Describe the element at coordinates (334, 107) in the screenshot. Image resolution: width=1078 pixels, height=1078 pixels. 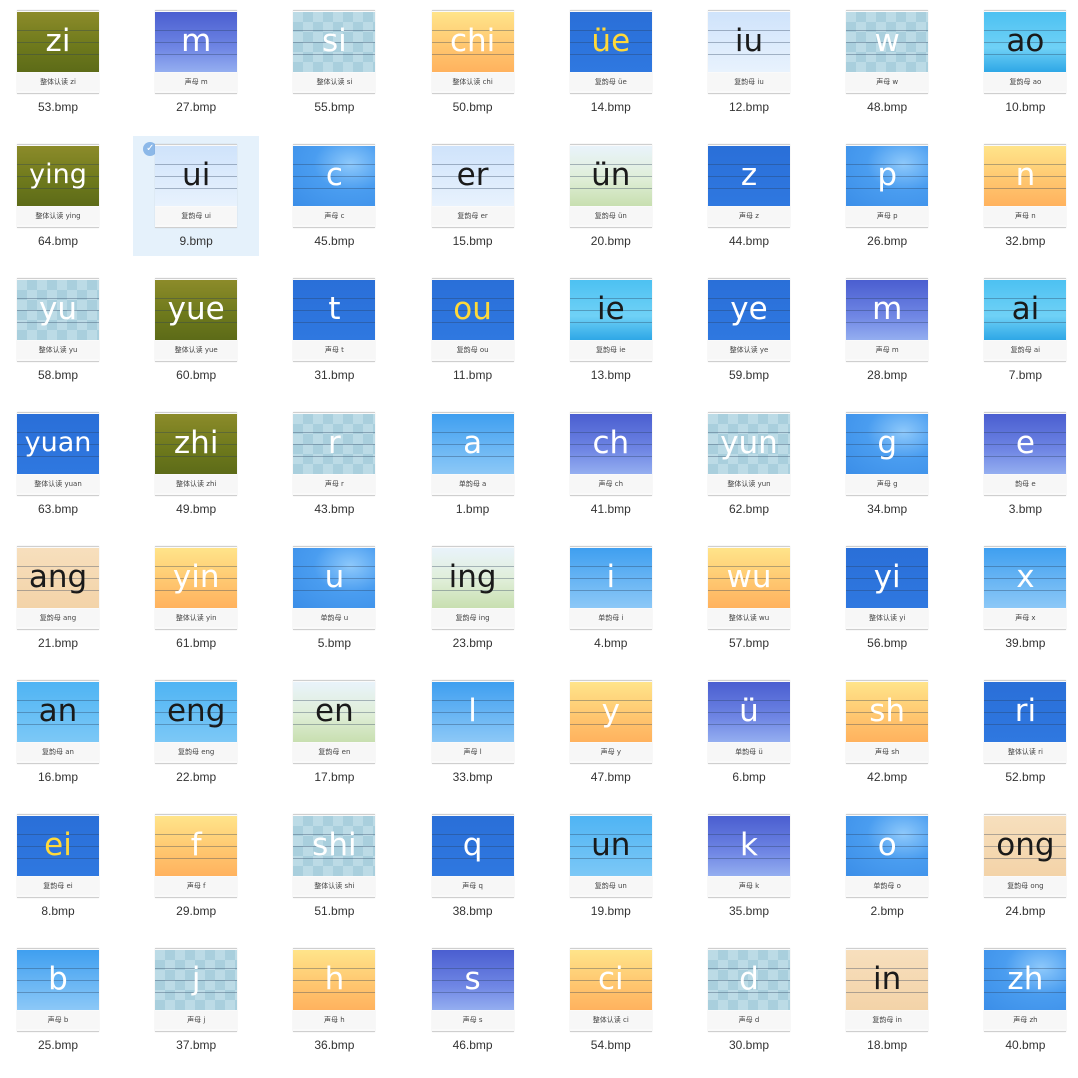
I see `file-name: 55.bmp` at that location.